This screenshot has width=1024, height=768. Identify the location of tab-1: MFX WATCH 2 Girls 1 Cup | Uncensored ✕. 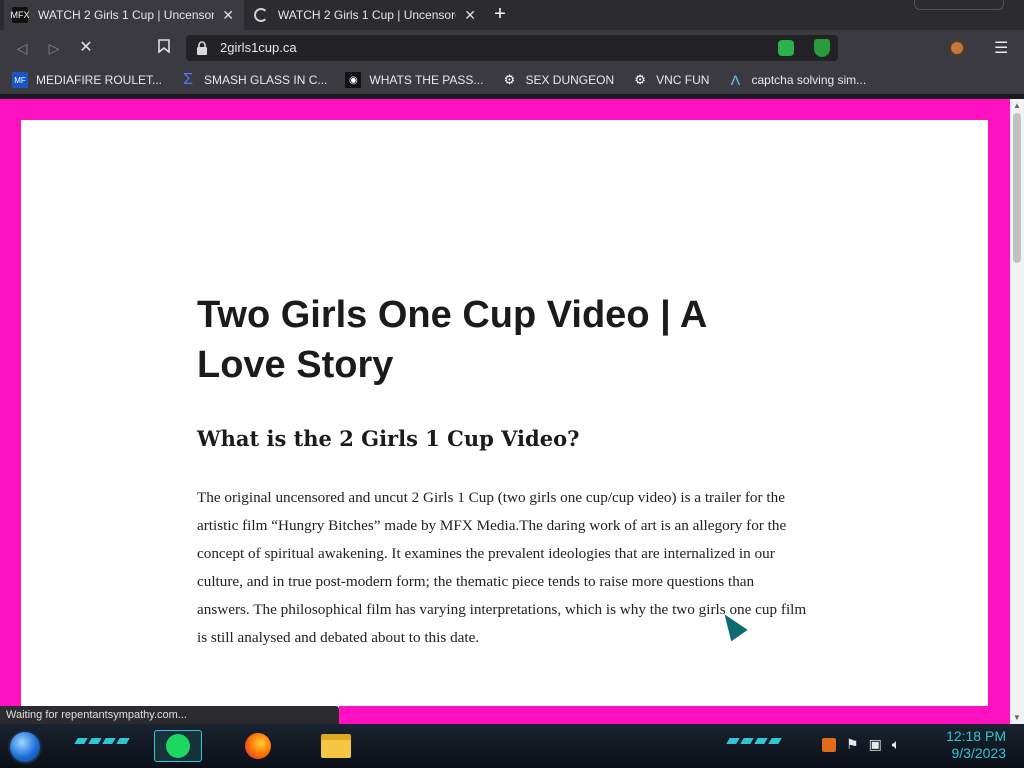
(124, 15).